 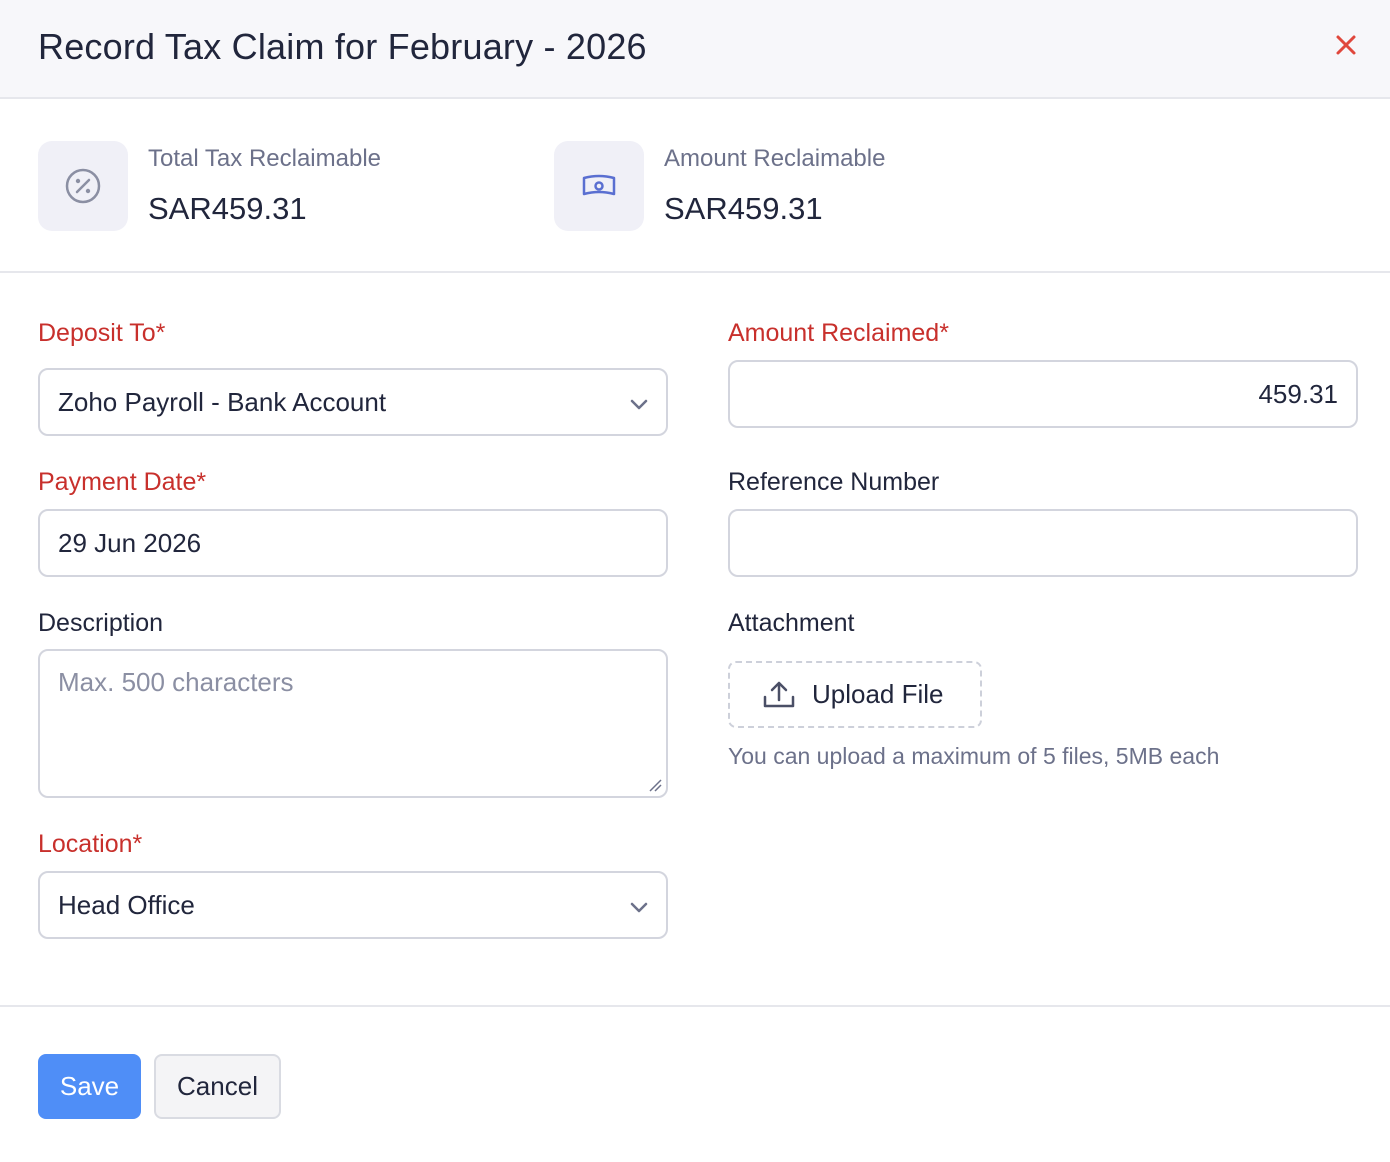 What do you see at coordinates (122, 482) in the screenshot?
I see `payment-date-label: Payment Date*` at bounding box center [122, 482].